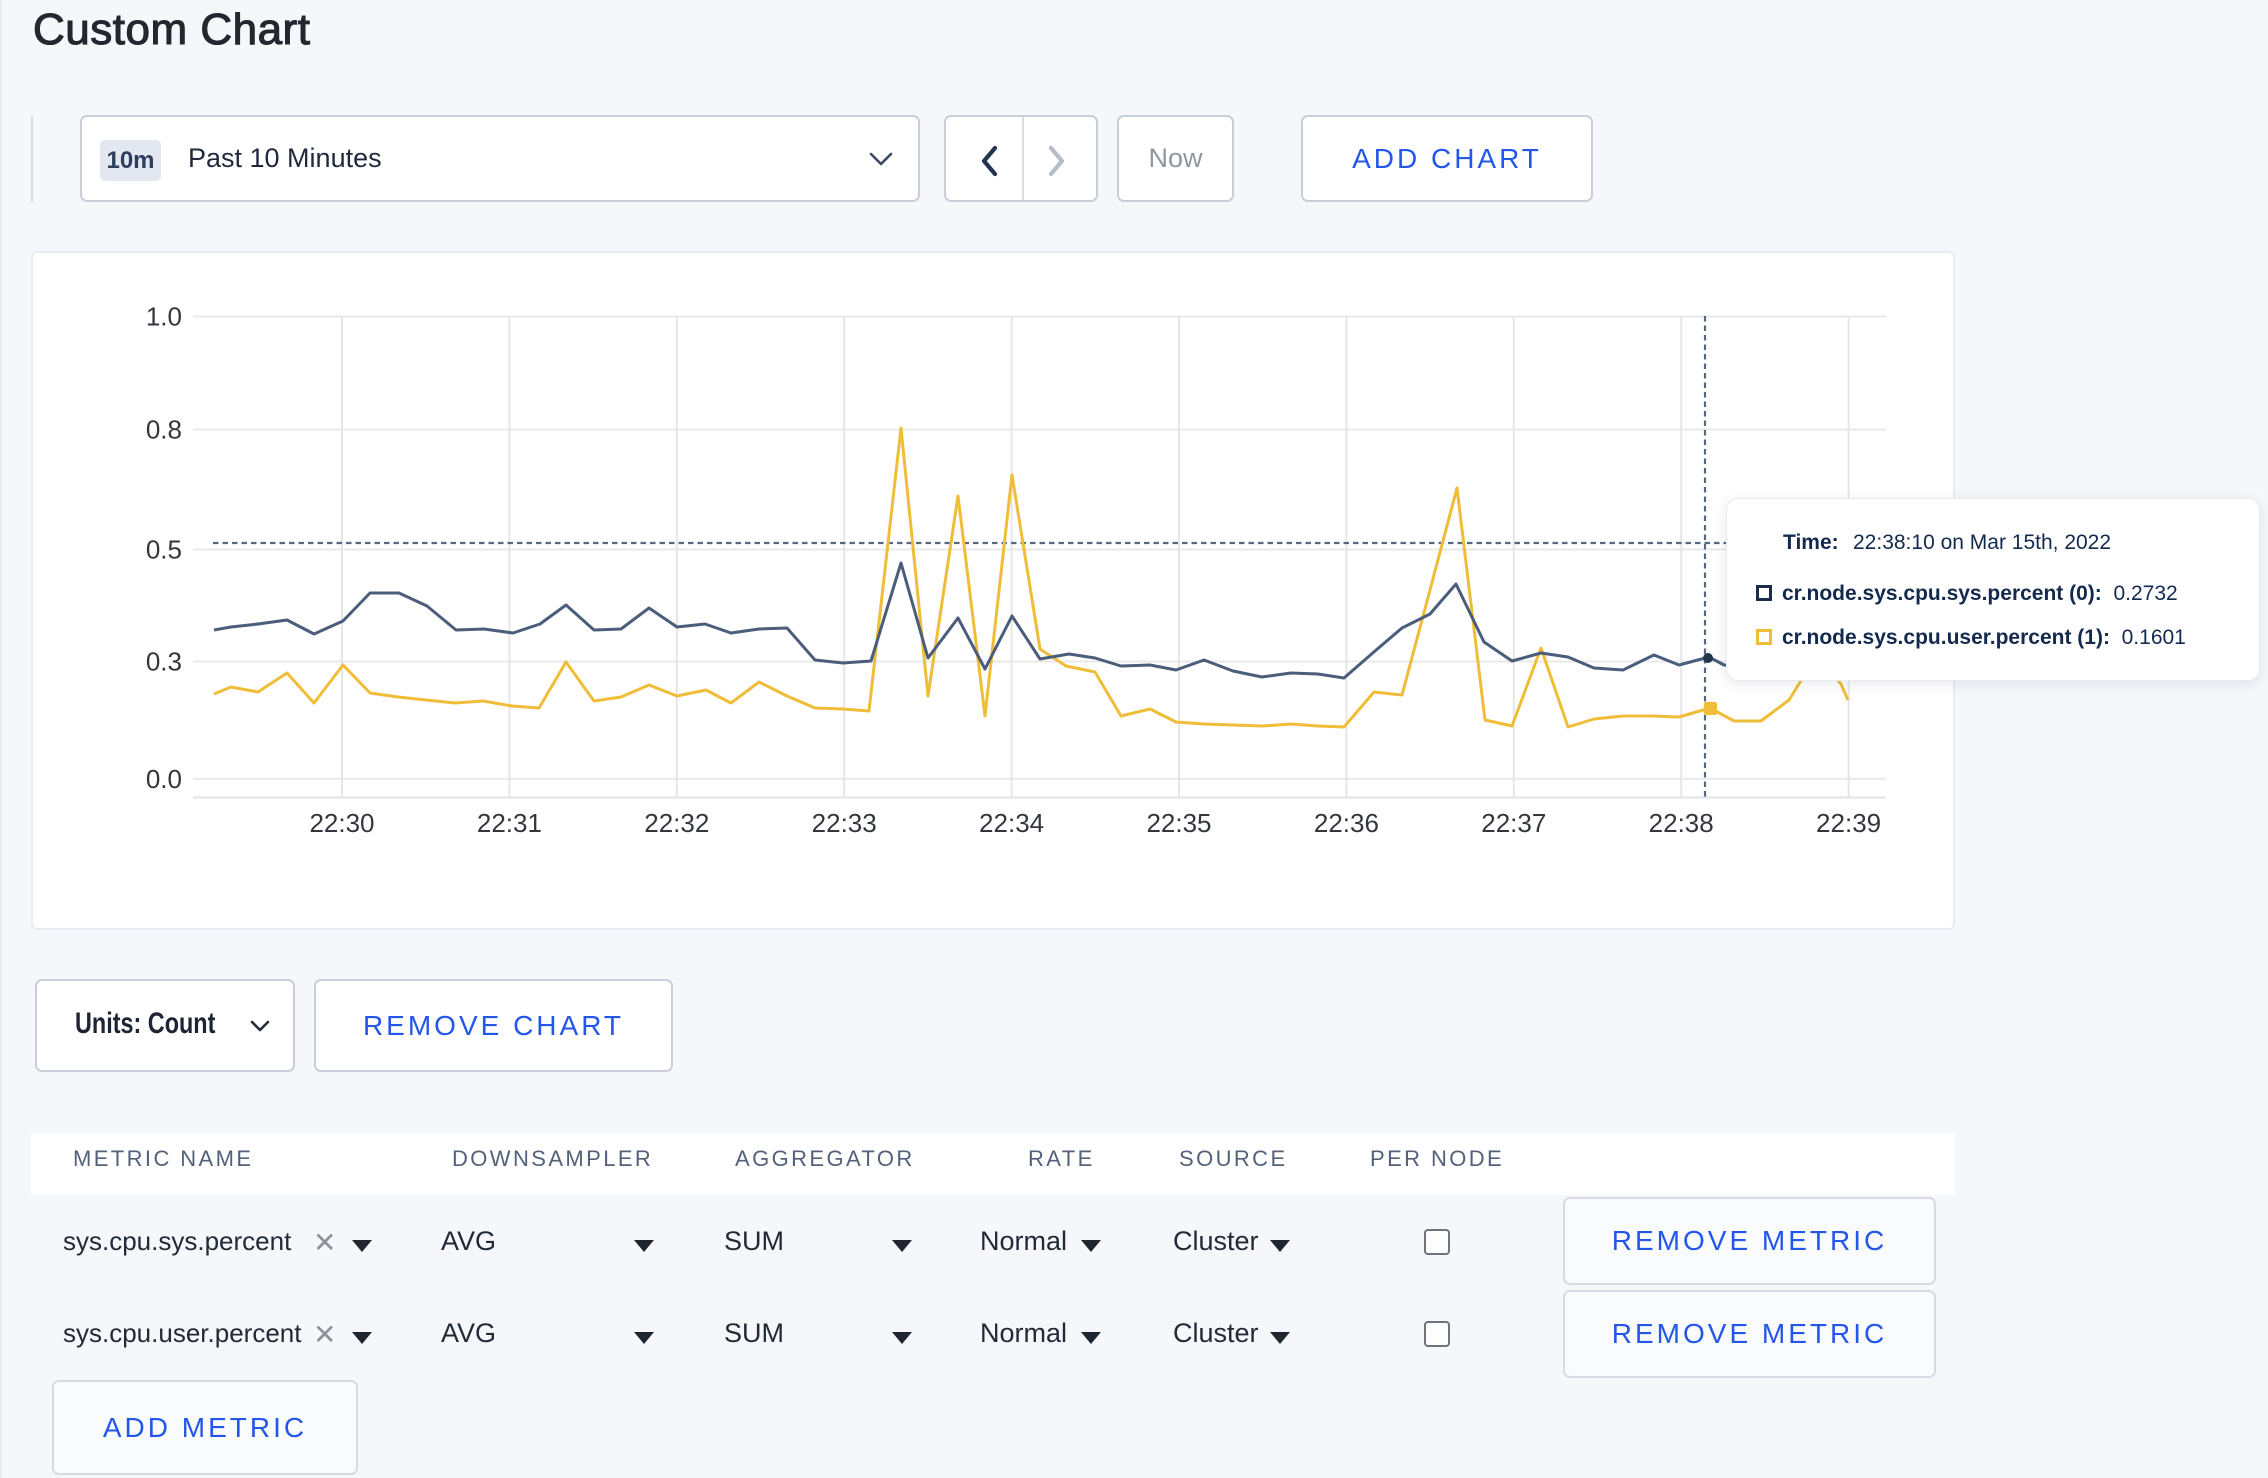 The height and width of the screenshot is (1478, 2268). I want to click on svg-text: 22:30, so click(341, 823).